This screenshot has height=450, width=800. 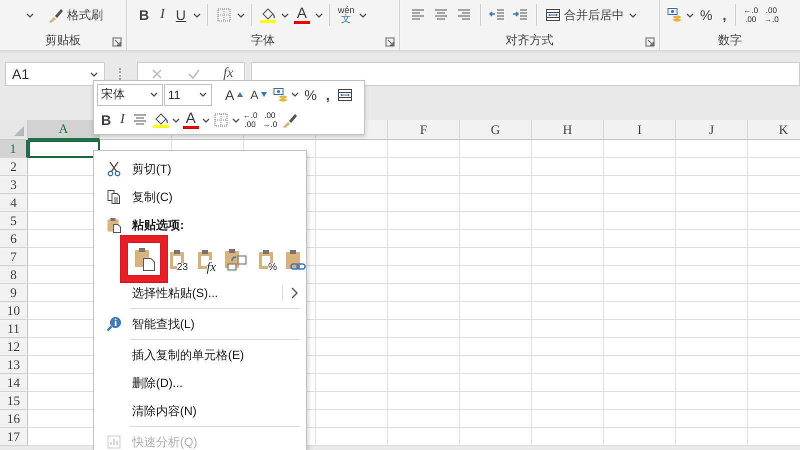 I want to click on select-all-corner, so click(x=14, y=130).